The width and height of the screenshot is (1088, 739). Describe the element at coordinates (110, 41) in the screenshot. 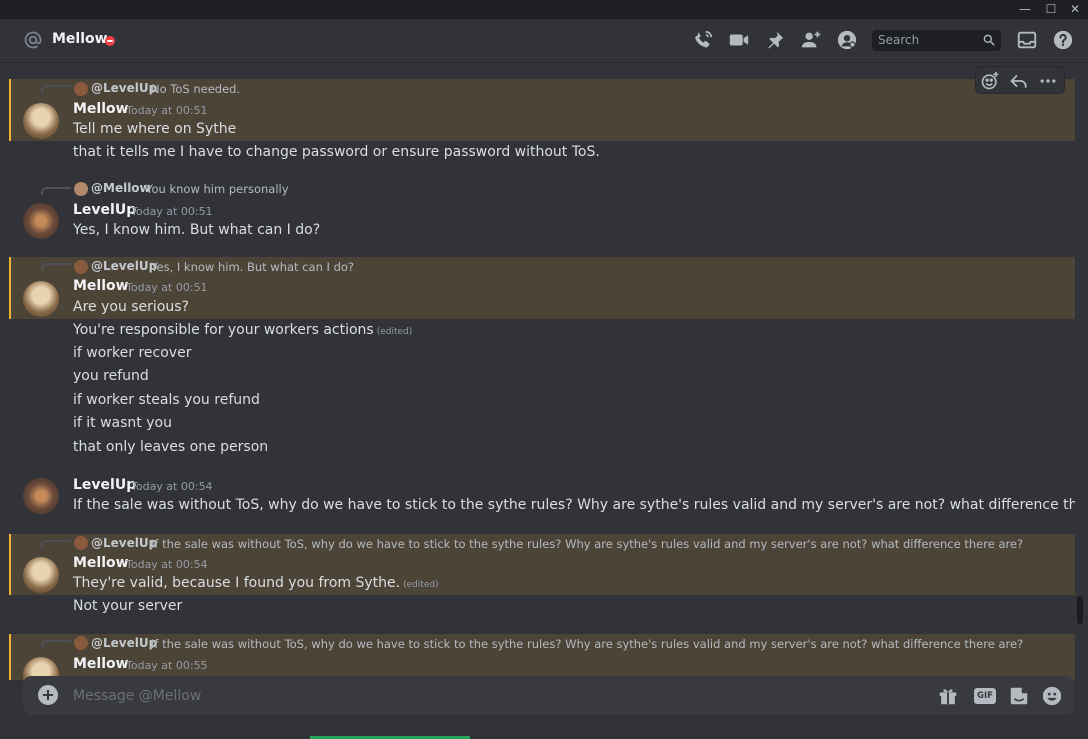

I see `dnd-status-icon` at that location.